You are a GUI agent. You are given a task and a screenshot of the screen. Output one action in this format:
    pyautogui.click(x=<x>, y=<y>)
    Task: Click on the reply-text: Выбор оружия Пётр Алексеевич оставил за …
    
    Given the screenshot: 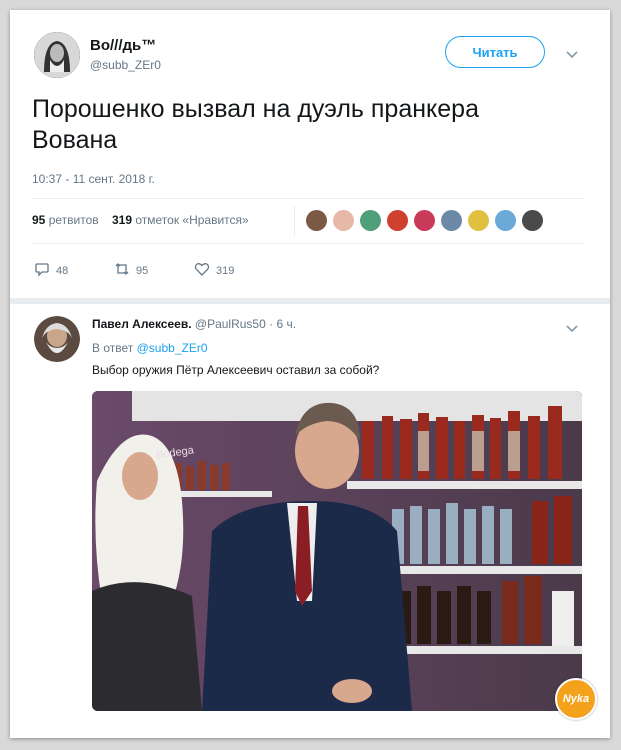 What is the action you would take?
    pyautogui.click(x=236, y=370)
    